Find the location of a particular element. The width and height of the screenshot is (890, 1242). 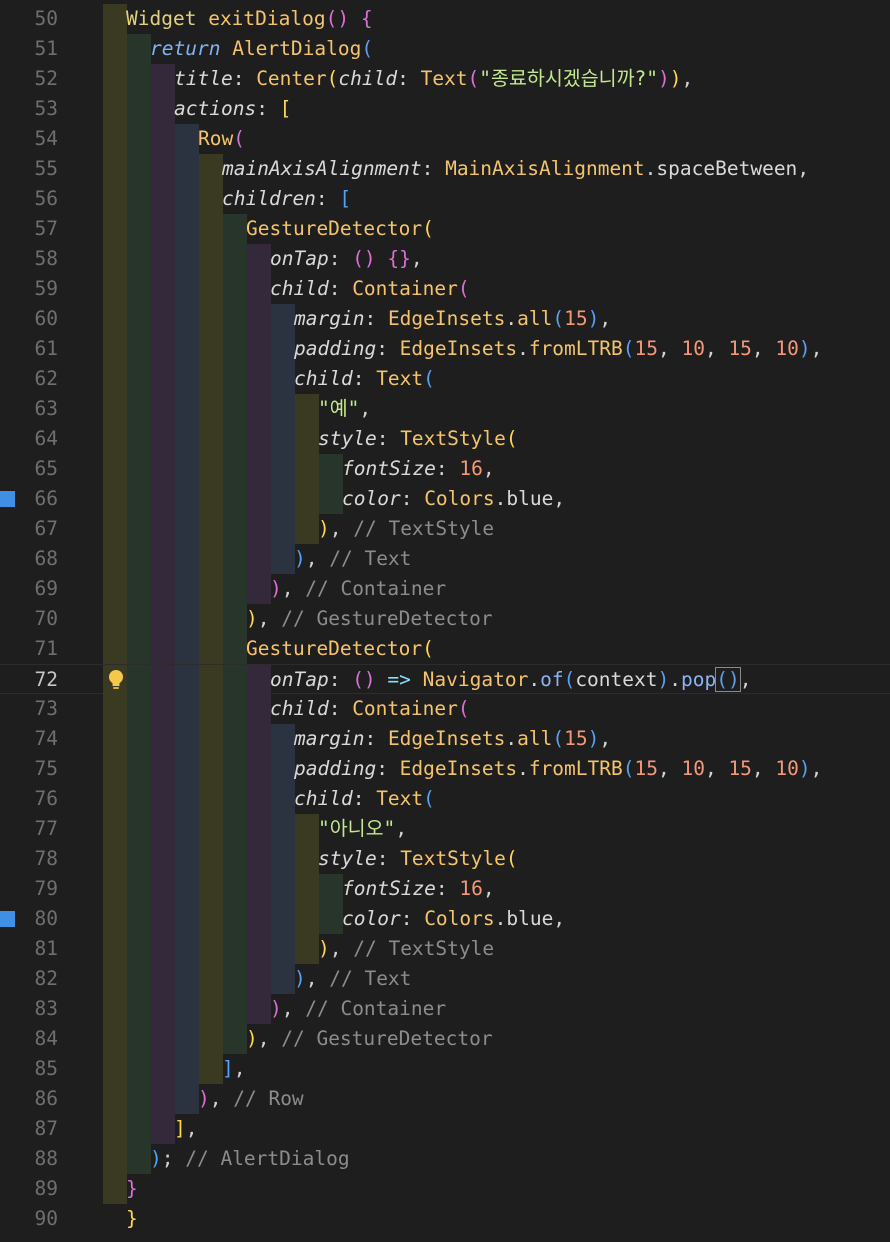

code-line: 64 style: TextStyle( is located at coordinates (445, 439).